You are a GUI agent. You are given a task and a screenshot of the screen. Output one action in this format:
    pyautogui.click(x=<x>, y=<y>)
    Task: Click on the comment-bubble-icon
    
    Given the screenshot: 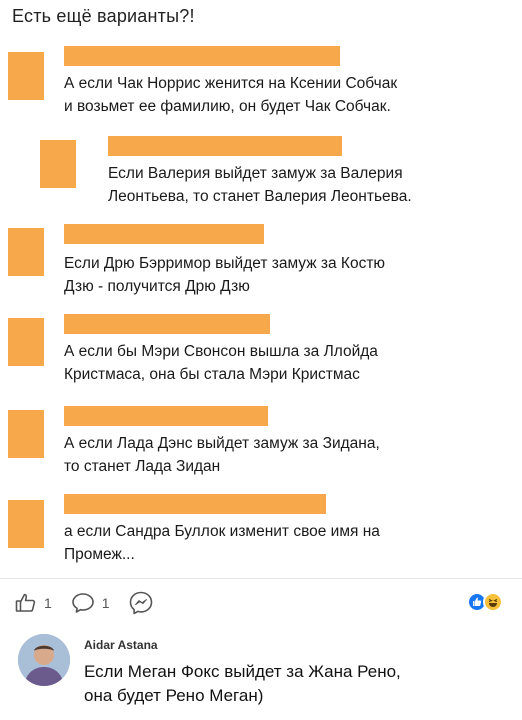 What is the action you would take?
    pyautogui.click(x=83, y=603)
    